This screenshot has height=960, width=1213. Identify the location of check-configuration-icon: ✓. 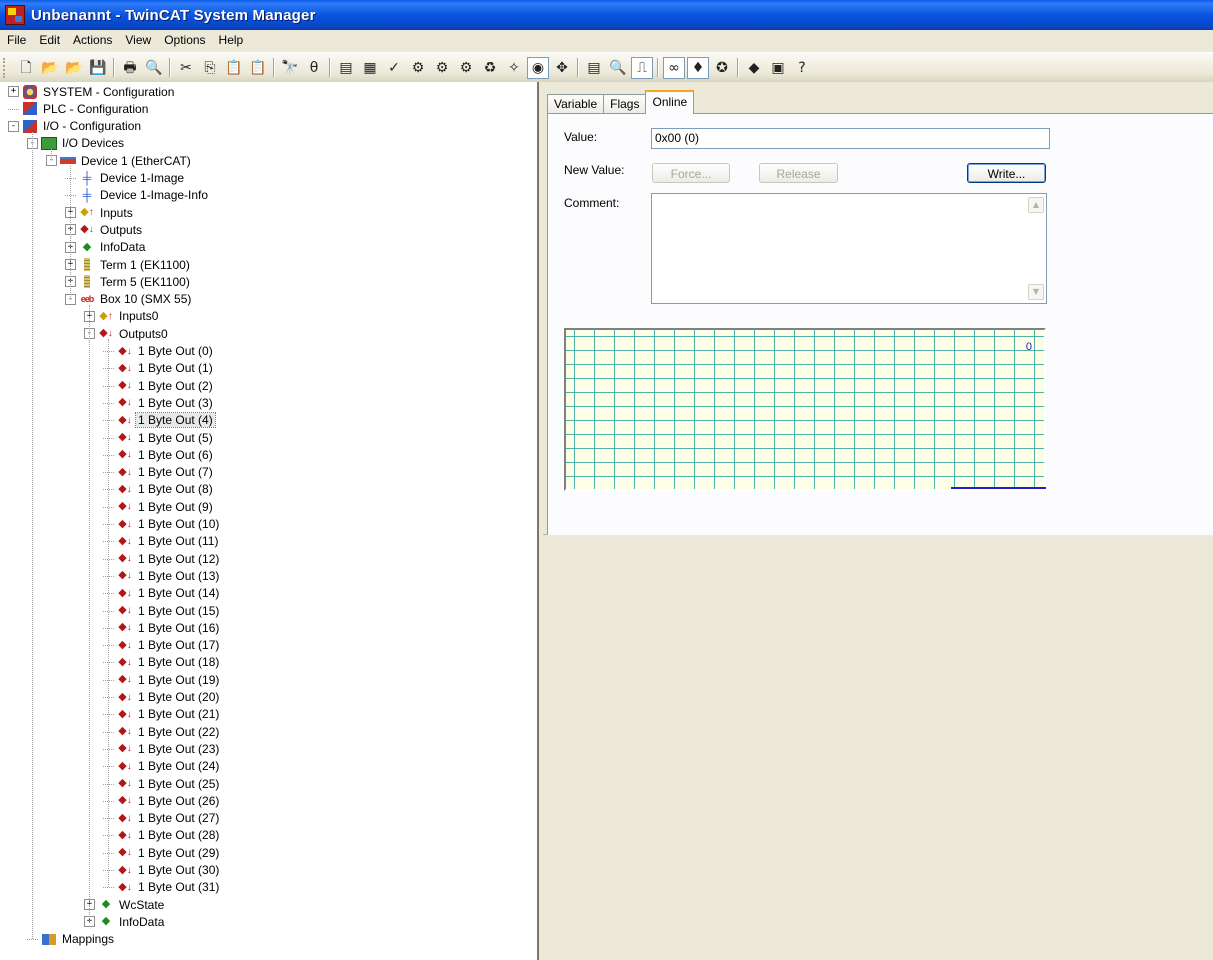
(394, 68).